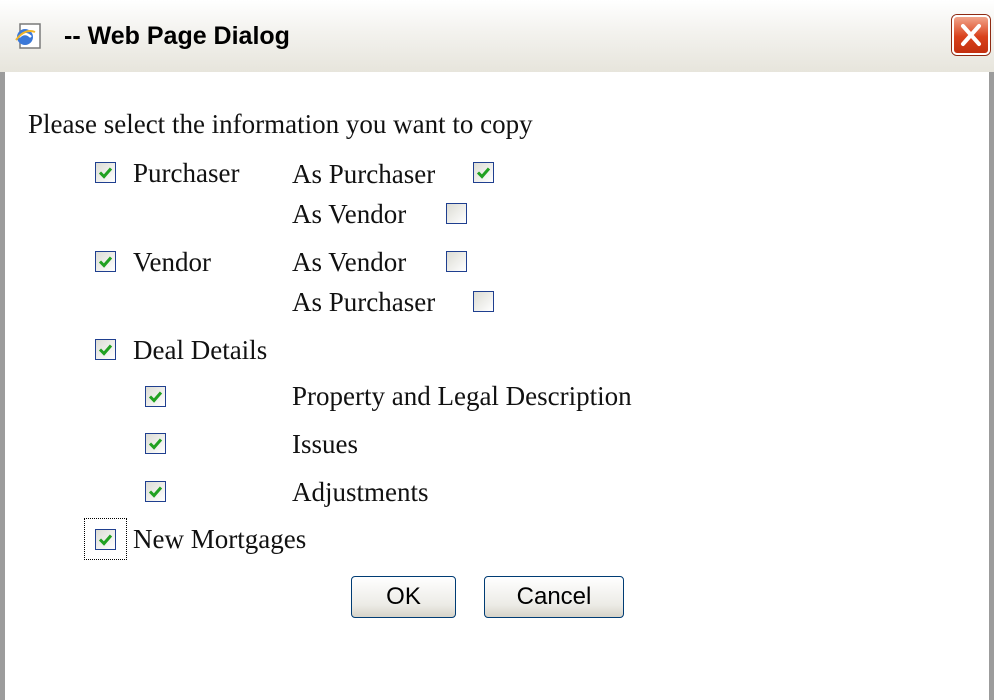  I want to click on vendor-as-purchaser-label: As Purchaser, so click(364, 302).